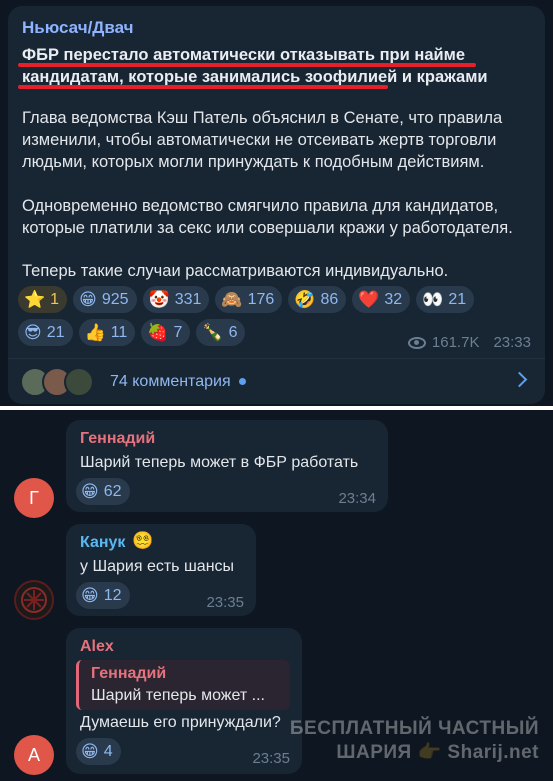  I want to click on reaction-emoji-icon: 🤣, so click(305, 299).